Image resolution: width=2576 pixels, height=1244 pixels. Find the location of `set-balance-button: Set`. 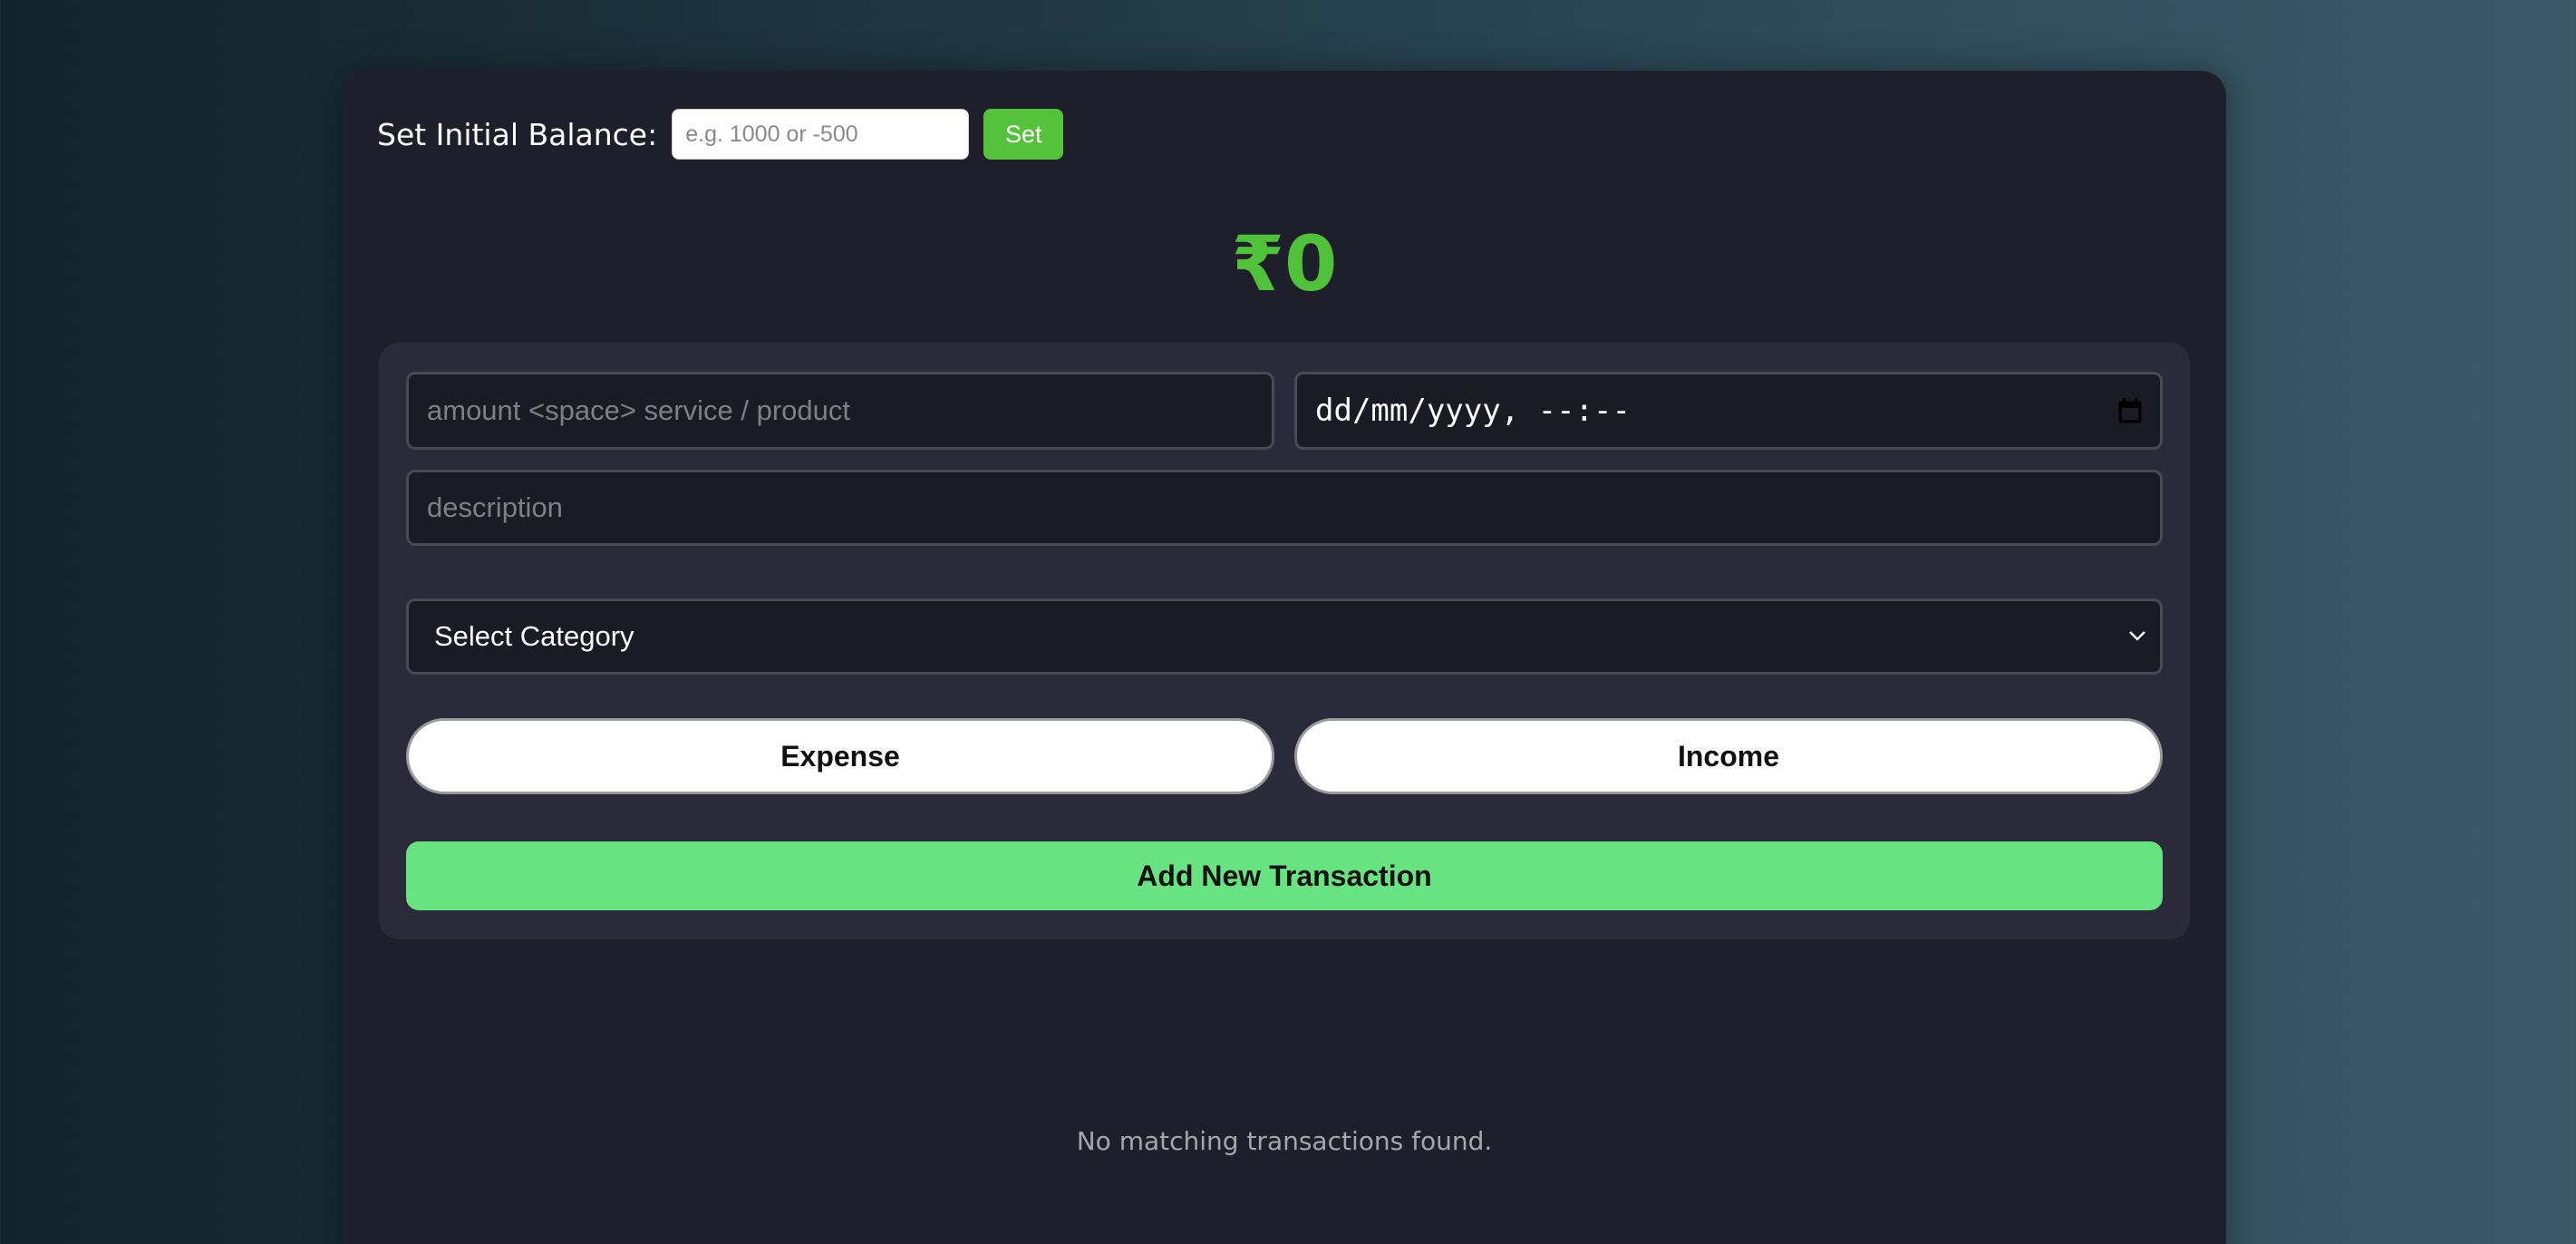

set-balance-button: Set is located at coordinates (1023, 134).